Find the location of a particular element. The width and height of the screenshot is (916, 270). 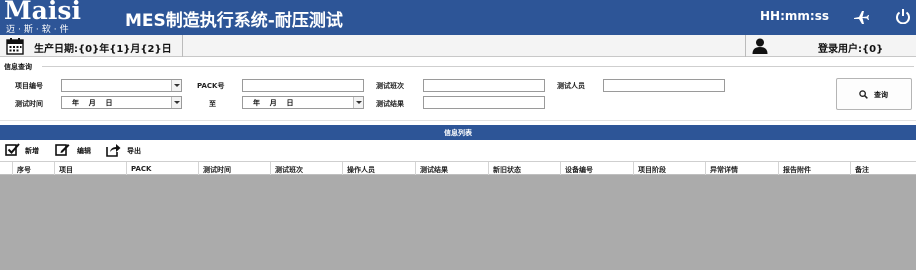

test-result-label: 测试结果 is located at coordinates (390, 104).